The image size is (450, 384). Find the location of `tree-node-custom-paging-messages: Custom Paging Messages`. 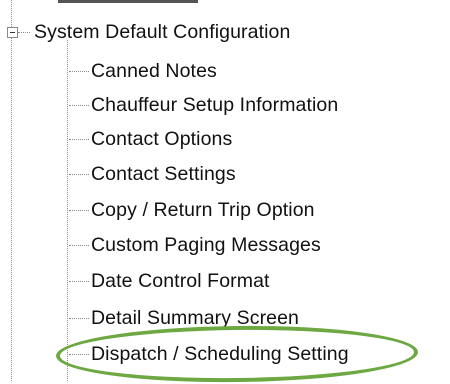

tree-node-custom-paging-messages: Custom Paging Messages is located at coordinates (206, 245).